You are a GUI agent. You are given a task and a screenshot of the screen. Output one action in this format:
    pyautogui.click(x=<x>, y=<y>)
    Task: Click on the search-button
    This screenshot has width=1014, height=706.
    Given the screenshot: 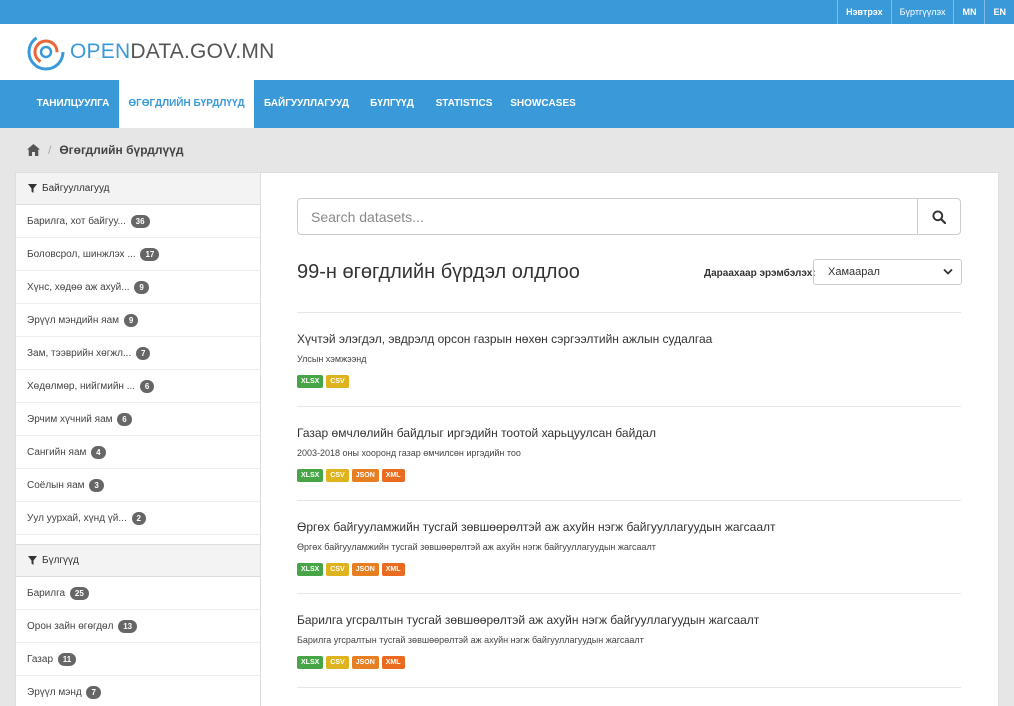 What is the action you would take?
    pyautogui.click(x=938, y=216)
    